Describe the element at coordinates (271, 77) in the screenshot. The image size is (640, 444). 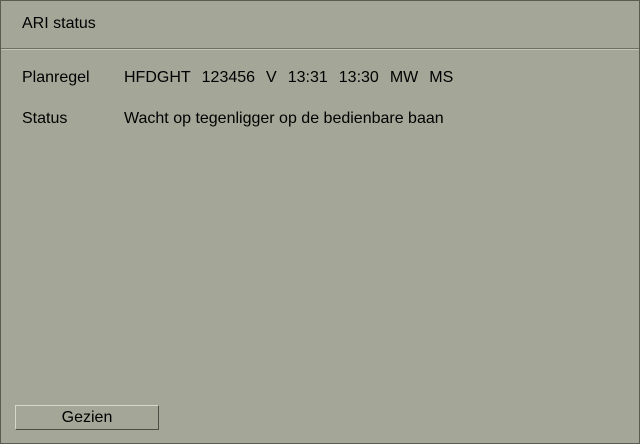
I see `planregel-field-type: V` at that location.